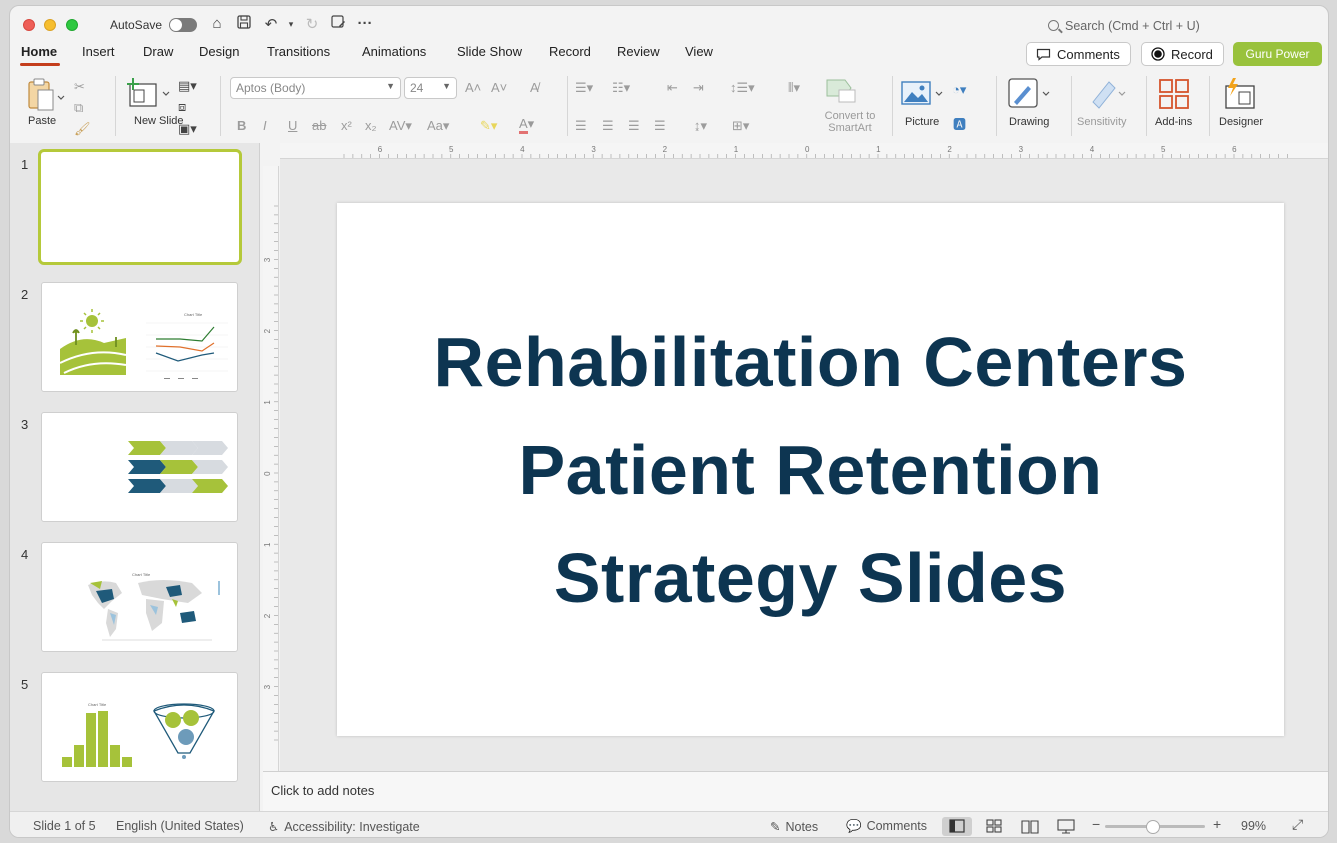  What do you see at coordinates (608, 126) in the screenshot?
I see `align-center-icon: ☰` at bounding box center [608, 126].